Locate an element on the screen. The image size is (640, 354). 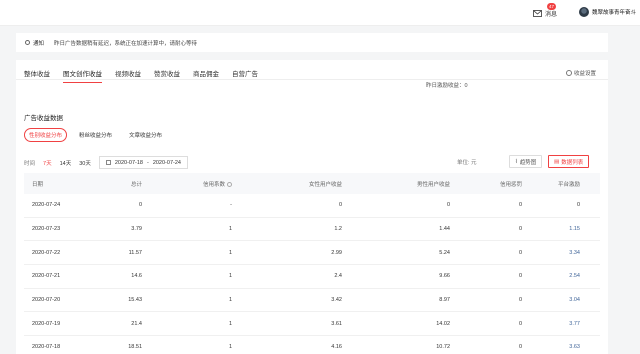
cell-total: 15.43 is located at coordinates (135, 300).